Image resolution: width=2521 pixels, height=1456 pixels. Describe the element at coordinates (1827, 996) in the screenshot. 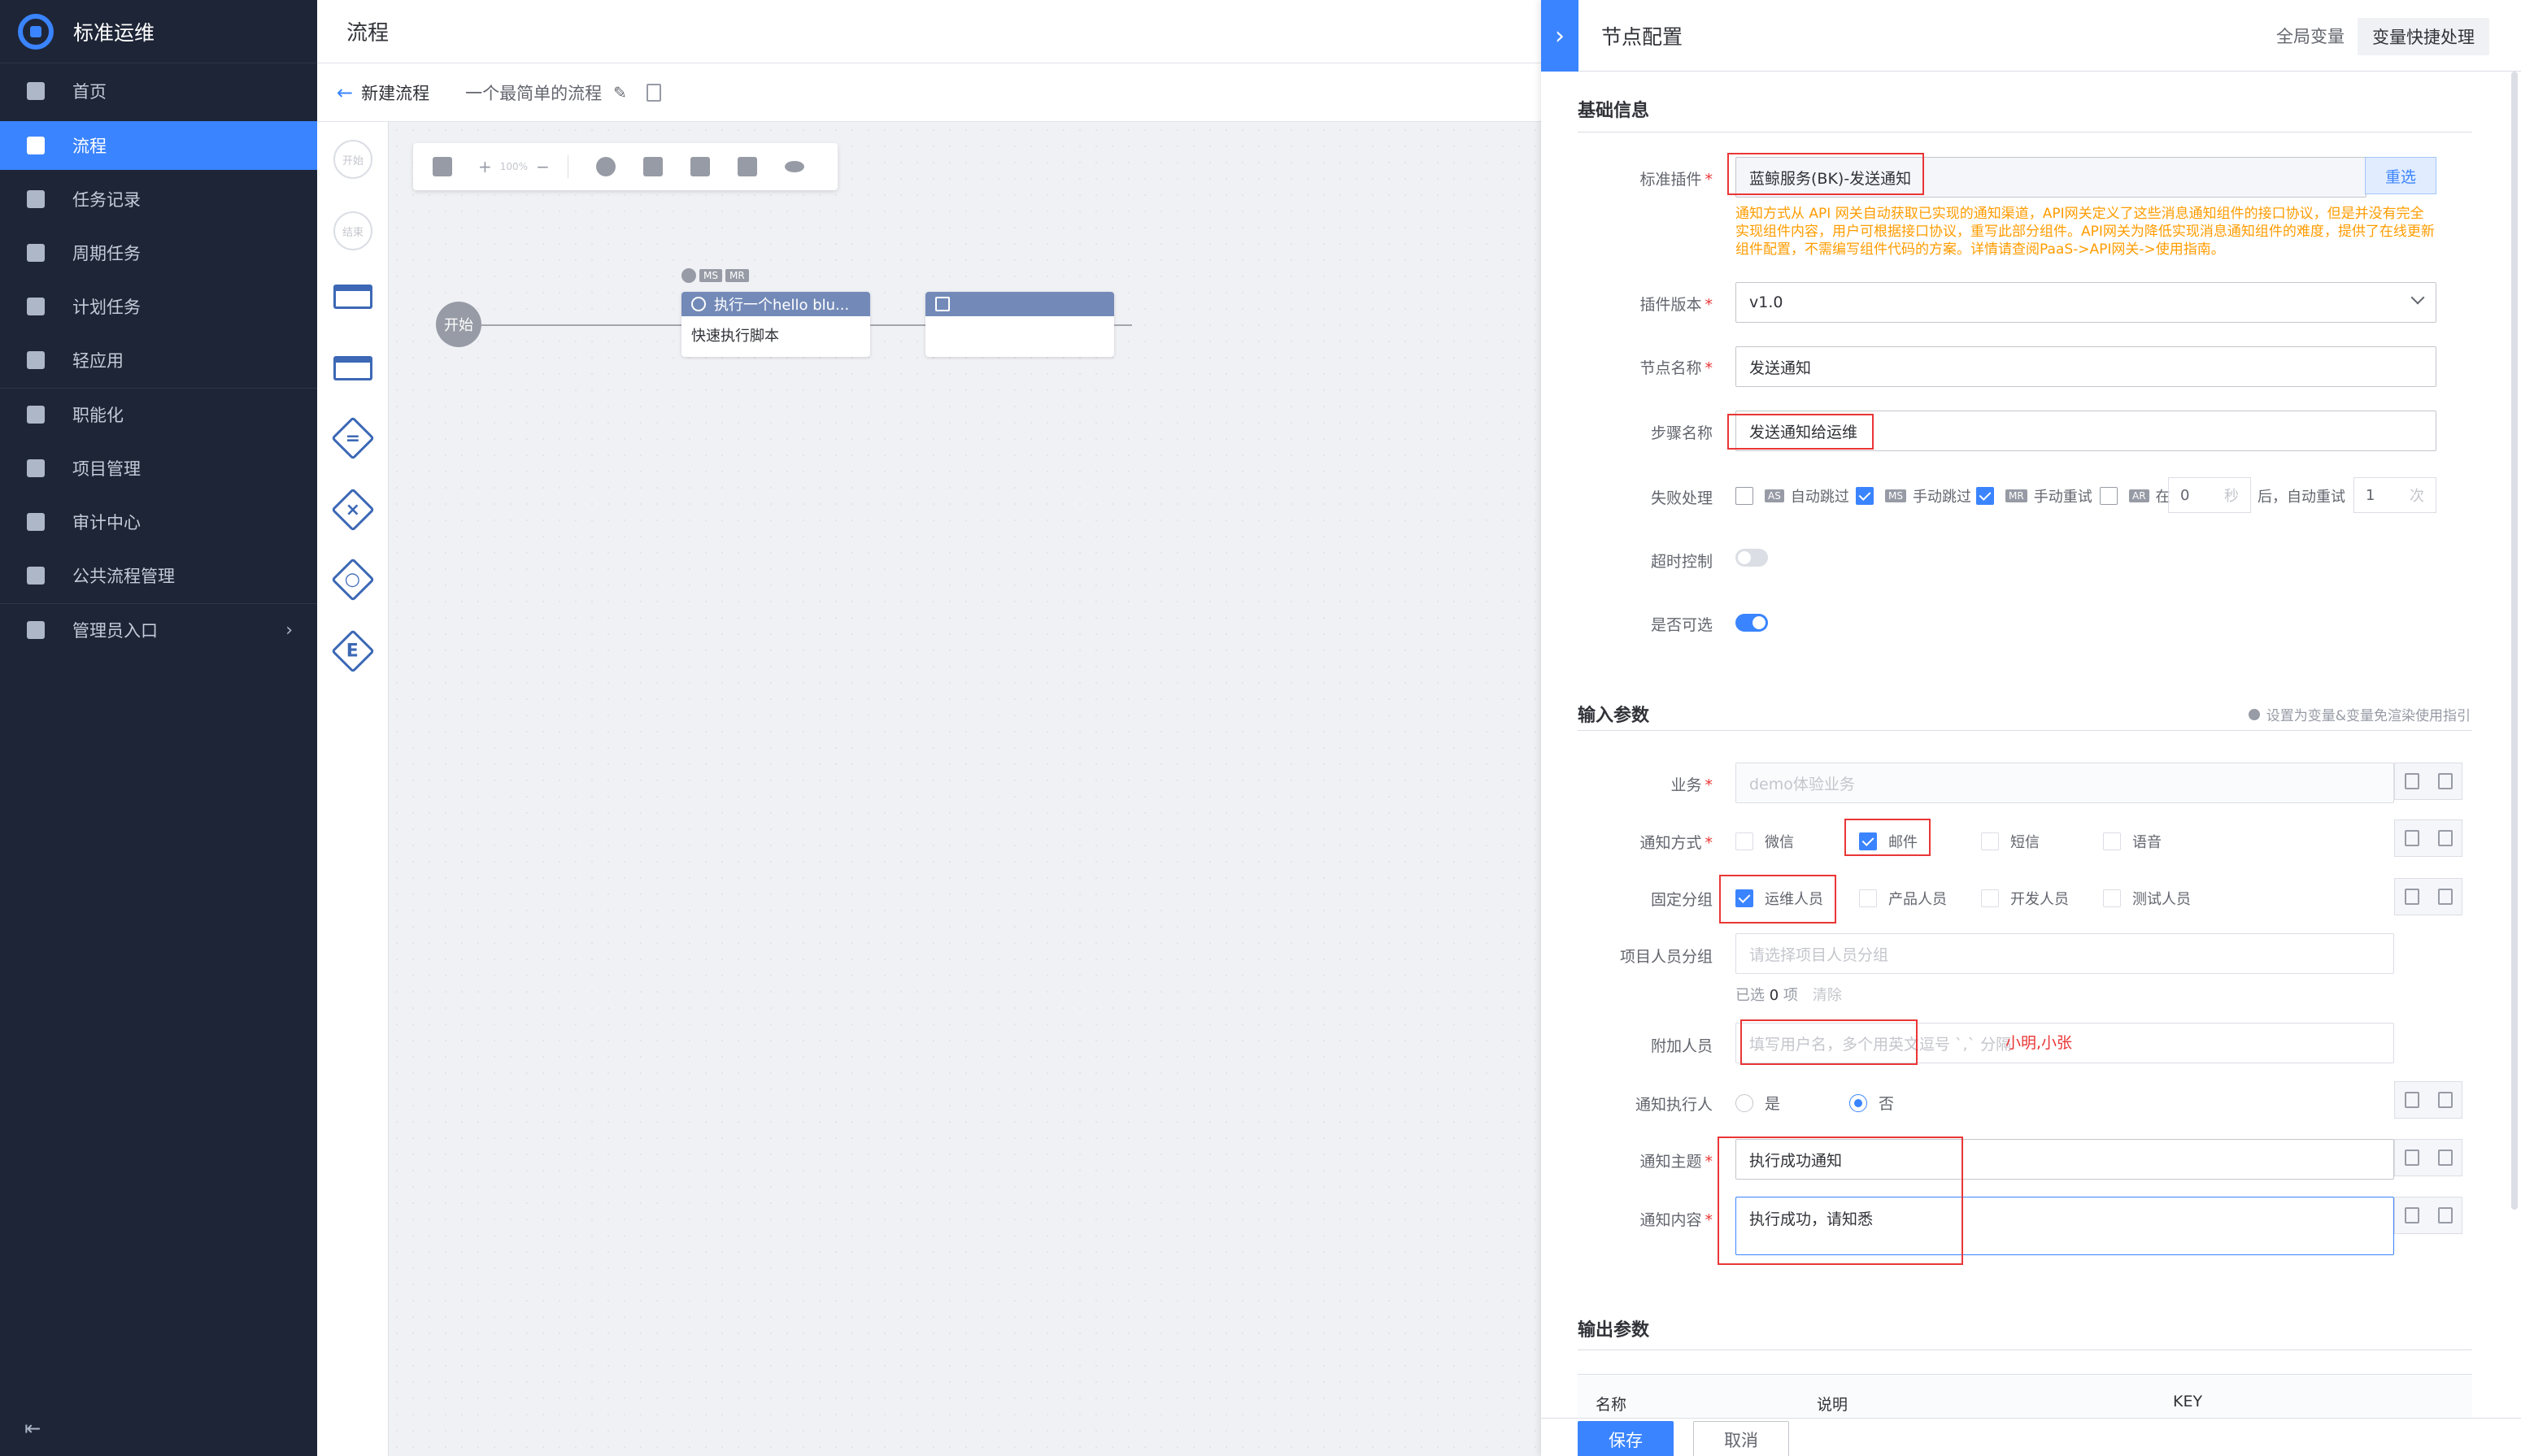

I see `clear-link: 清除` at that location.